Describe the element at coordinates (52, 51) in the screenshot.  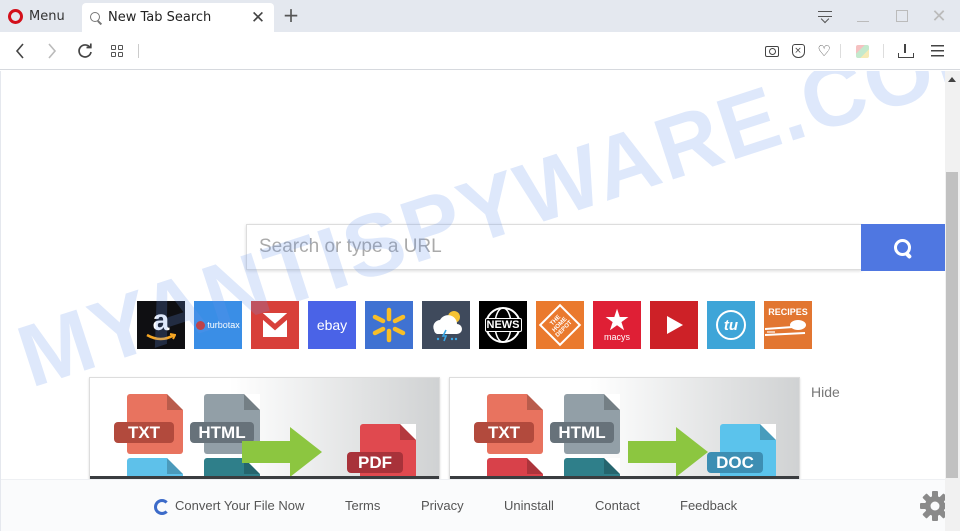
I see `forward-icon` at that location.